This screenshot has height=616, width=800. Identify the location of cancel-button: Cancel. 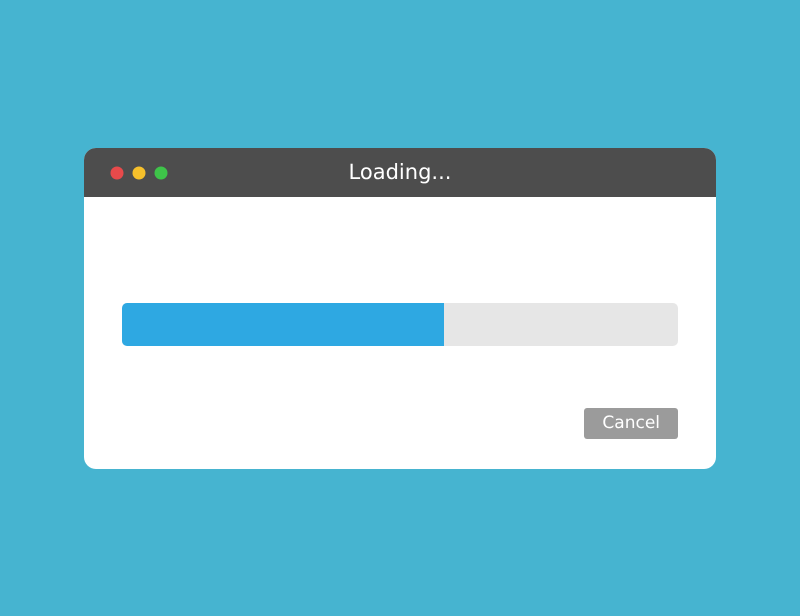
(631, 423).